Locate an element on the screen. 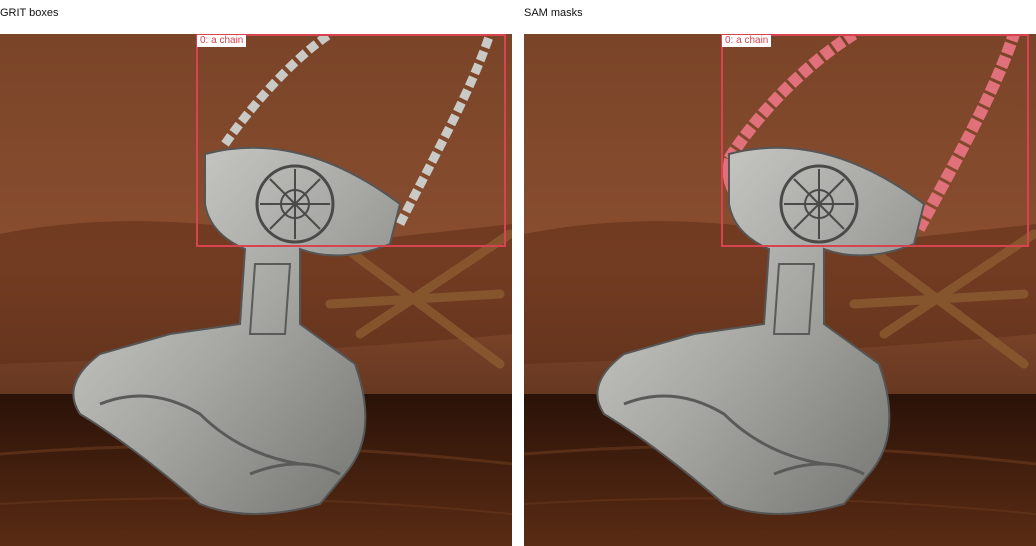  panel-title-grit: GRIT boxes is located at coordinates (29, 13).